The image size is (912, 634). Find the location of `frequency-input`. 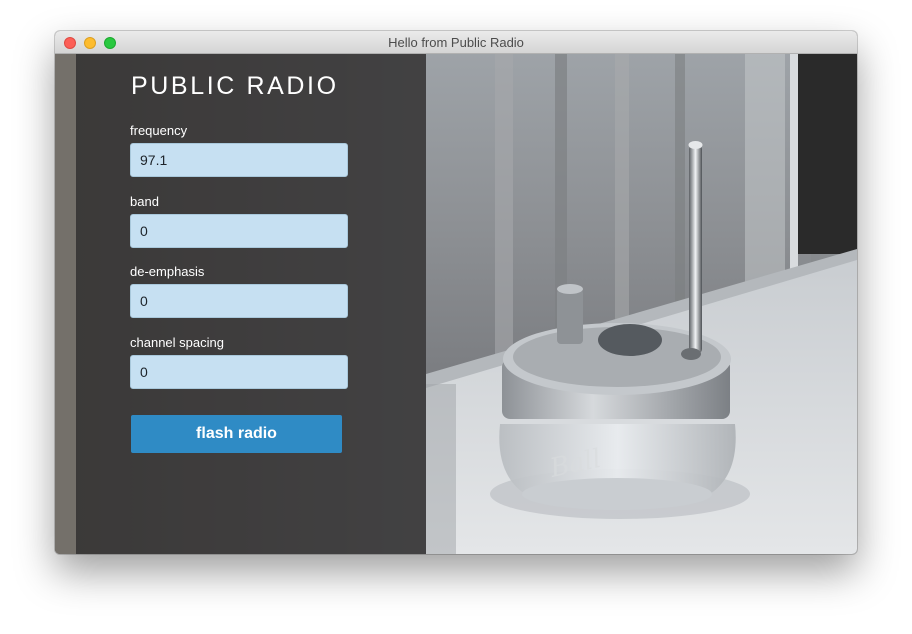

frequency-input is located at coordinates (239, 160).